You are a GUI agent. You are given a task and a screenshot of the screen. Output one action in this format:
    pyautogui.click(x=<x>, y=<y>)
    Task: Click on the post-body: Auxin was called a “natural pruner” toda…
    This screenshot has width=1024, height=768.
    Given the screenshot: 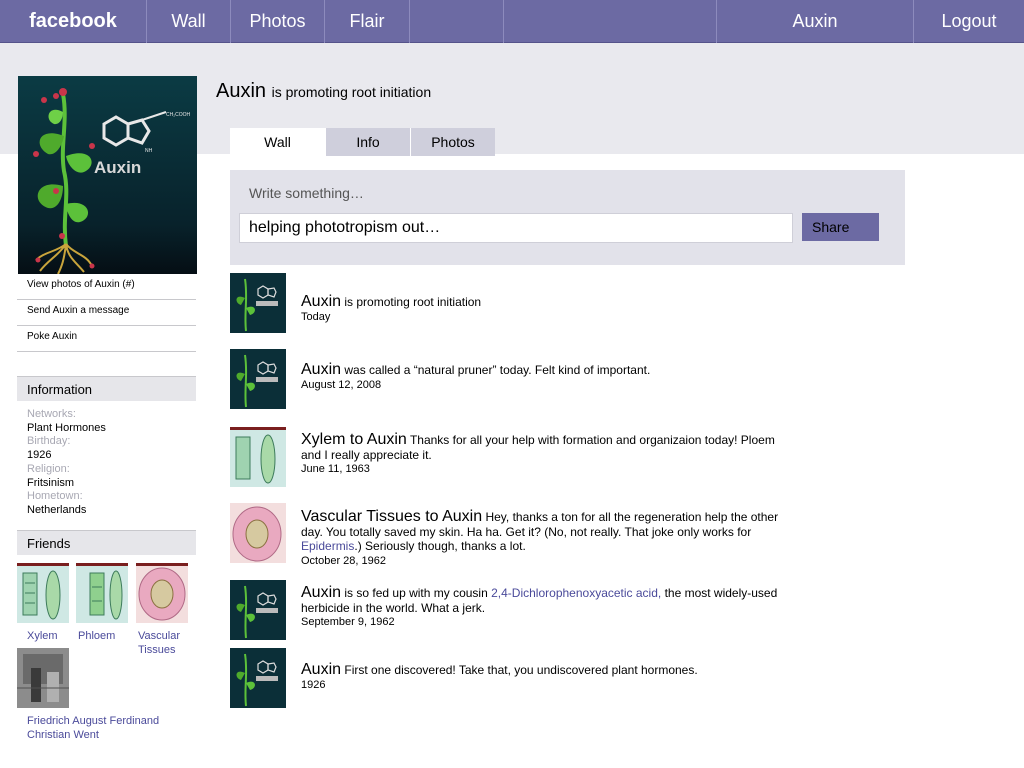 What is the action you would take?
    pyautogui.click(x=546, y=376)
    